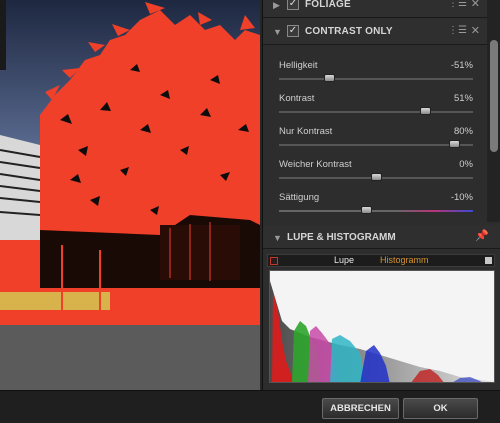  I want to click on slider-value: 80%, so click(463, 131).